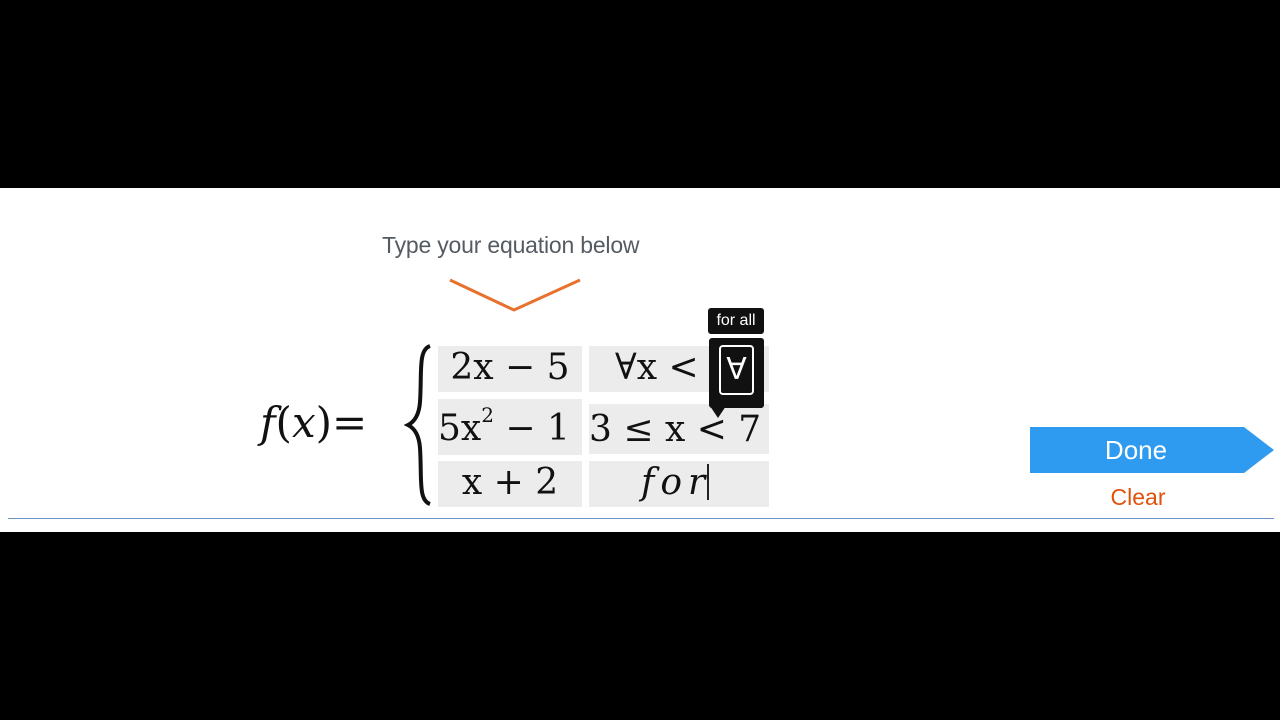 This screenshot has height=720, width=1280. What do you see at coordinates (460, 428) in the screenshot?
I see `expression-base: 5x` at bounding box center [460, 428].